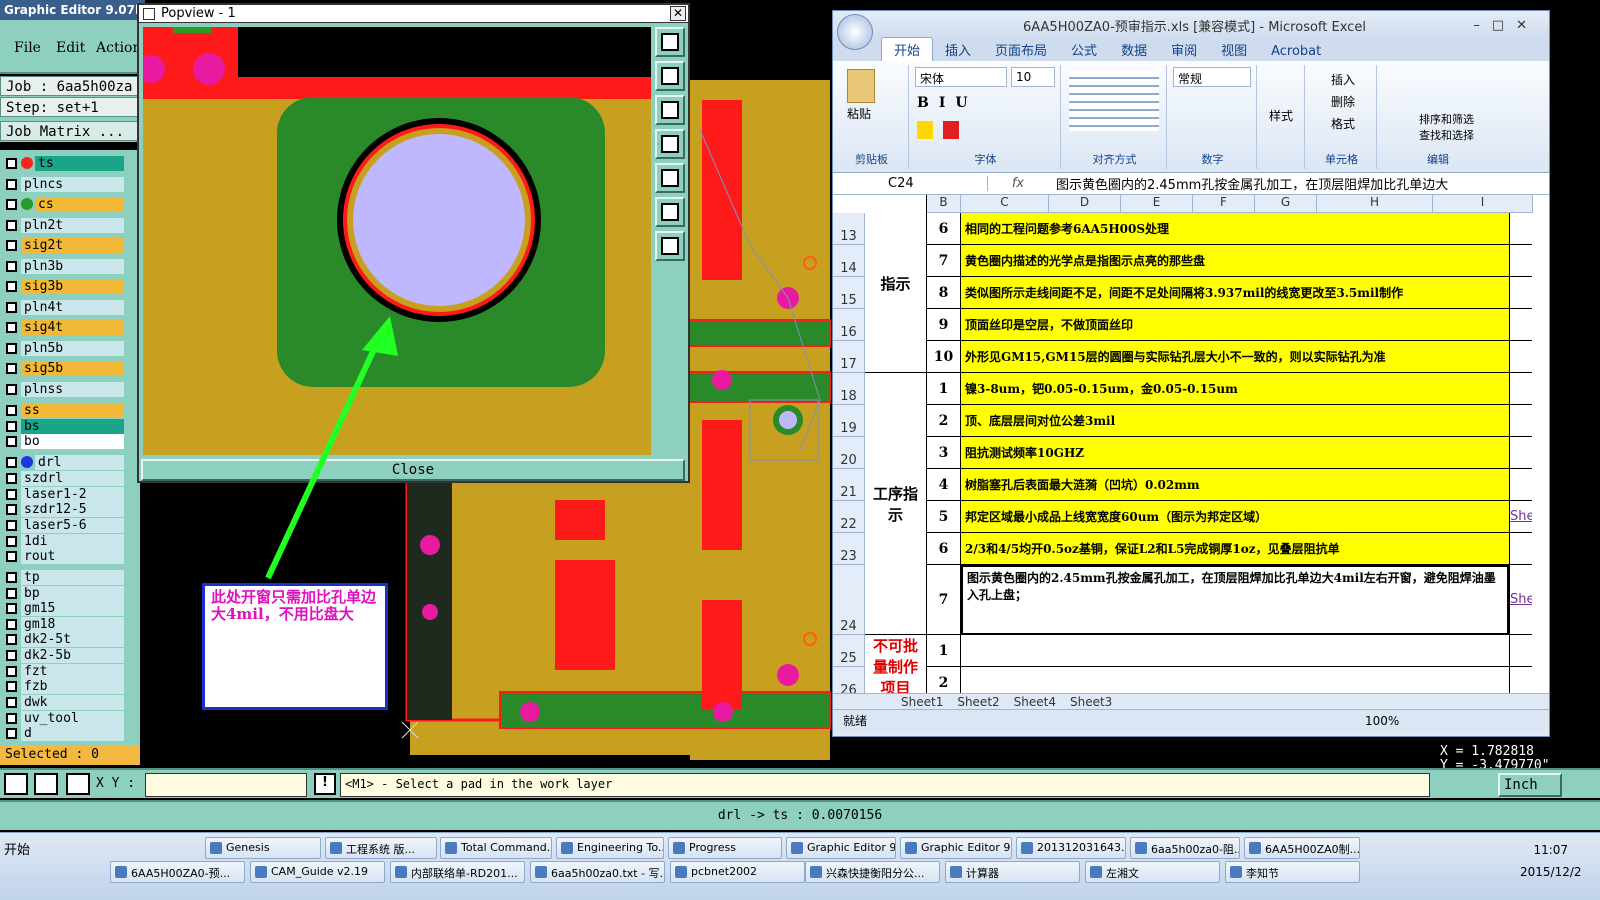 This screenshot has height=900, width=1600. I want to click on layer-row-bs: bs, so click(65, 426).